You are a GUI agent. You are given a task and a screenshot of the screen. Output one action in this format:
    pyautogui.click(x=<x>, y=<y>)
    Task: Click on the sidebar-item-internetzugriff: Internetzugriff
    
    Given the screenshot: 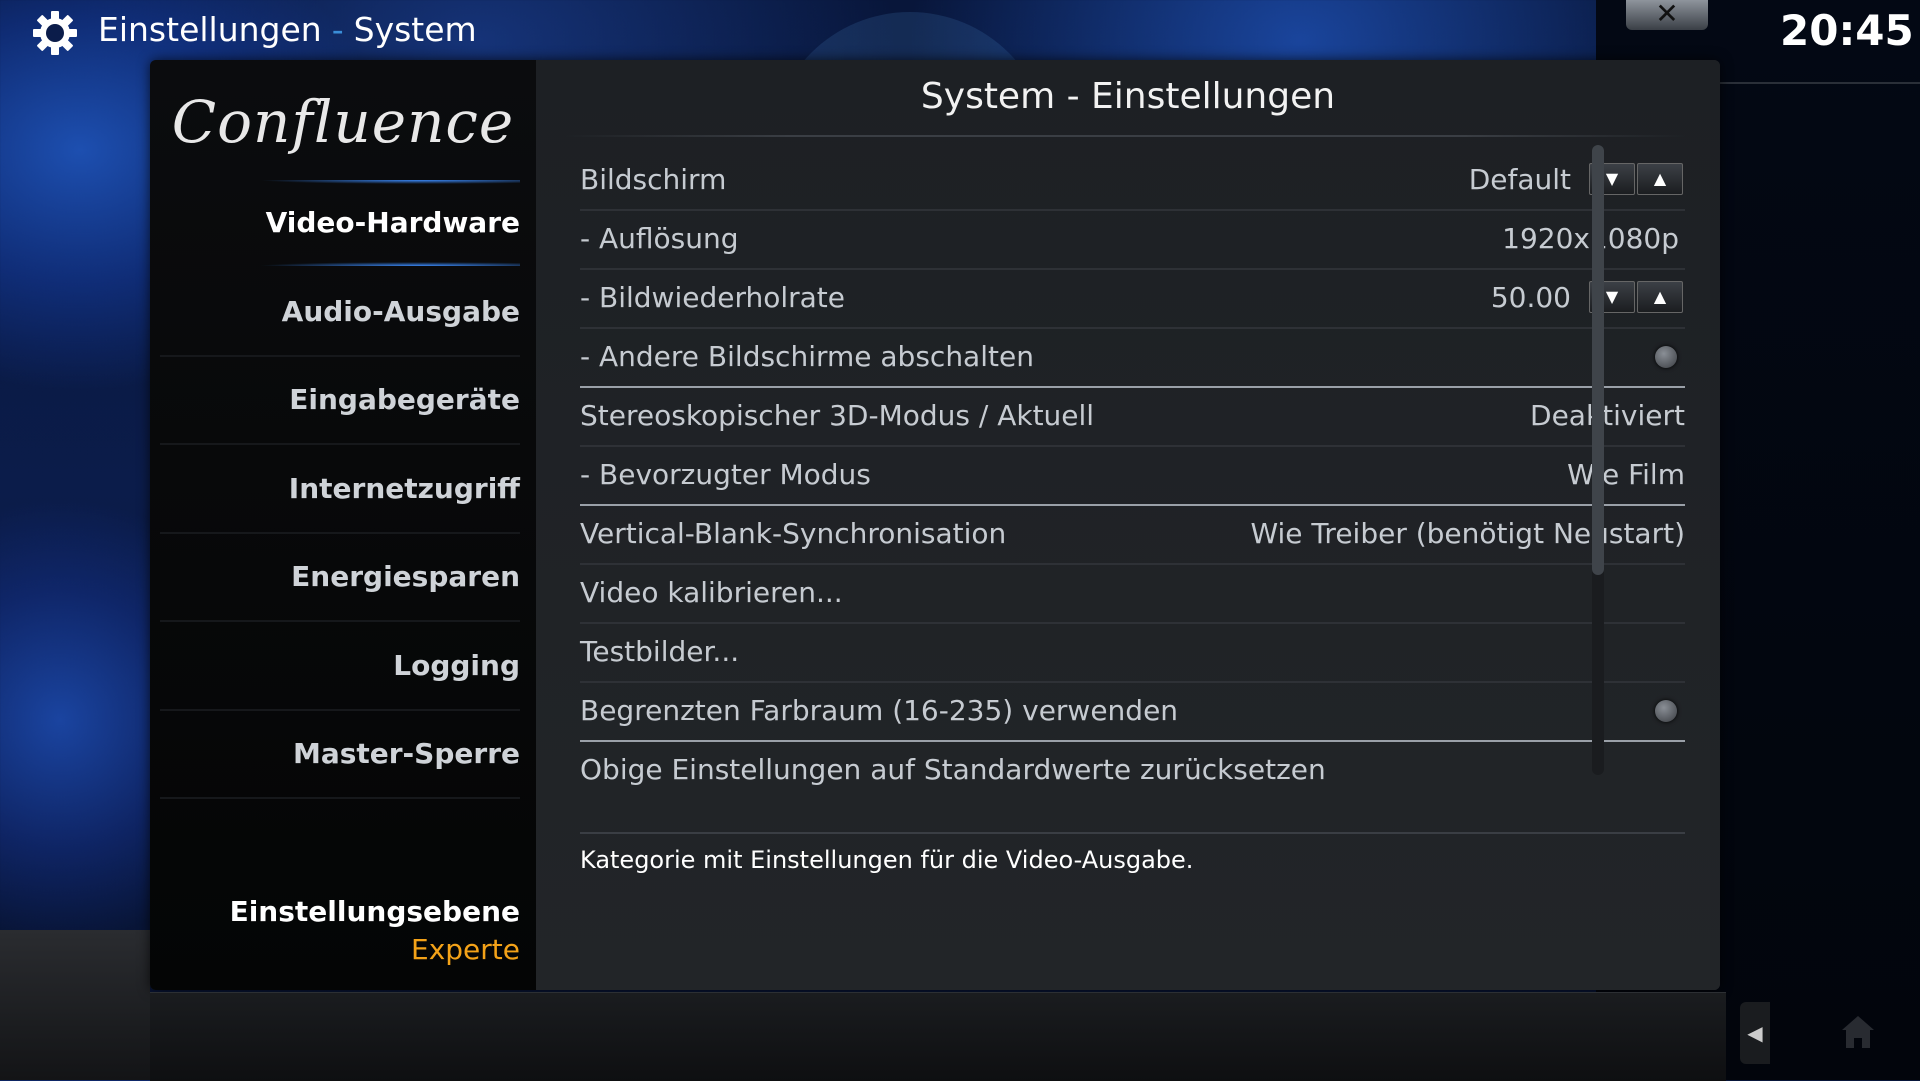 What is the action you would take?
    pyautogui.click(x=340, y=490)
    